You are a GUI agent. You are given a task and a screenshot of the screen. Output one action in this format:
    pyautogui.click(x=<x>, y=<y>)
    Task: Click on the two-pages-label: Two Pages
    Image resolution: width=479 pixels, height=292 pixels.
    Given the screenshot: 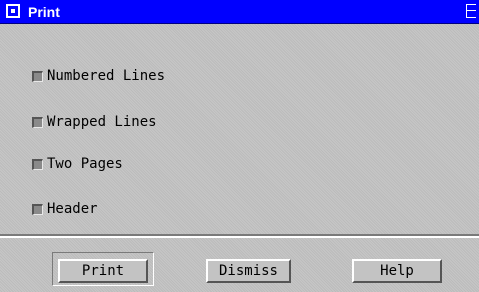 What is the action you would take?
    pyautogui.click(x=85, y=164)
    